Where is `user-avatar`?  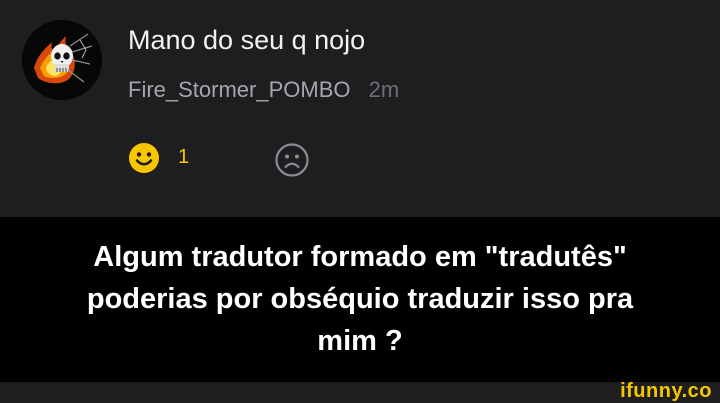 user-avatar is located at coordinates (62, 60).